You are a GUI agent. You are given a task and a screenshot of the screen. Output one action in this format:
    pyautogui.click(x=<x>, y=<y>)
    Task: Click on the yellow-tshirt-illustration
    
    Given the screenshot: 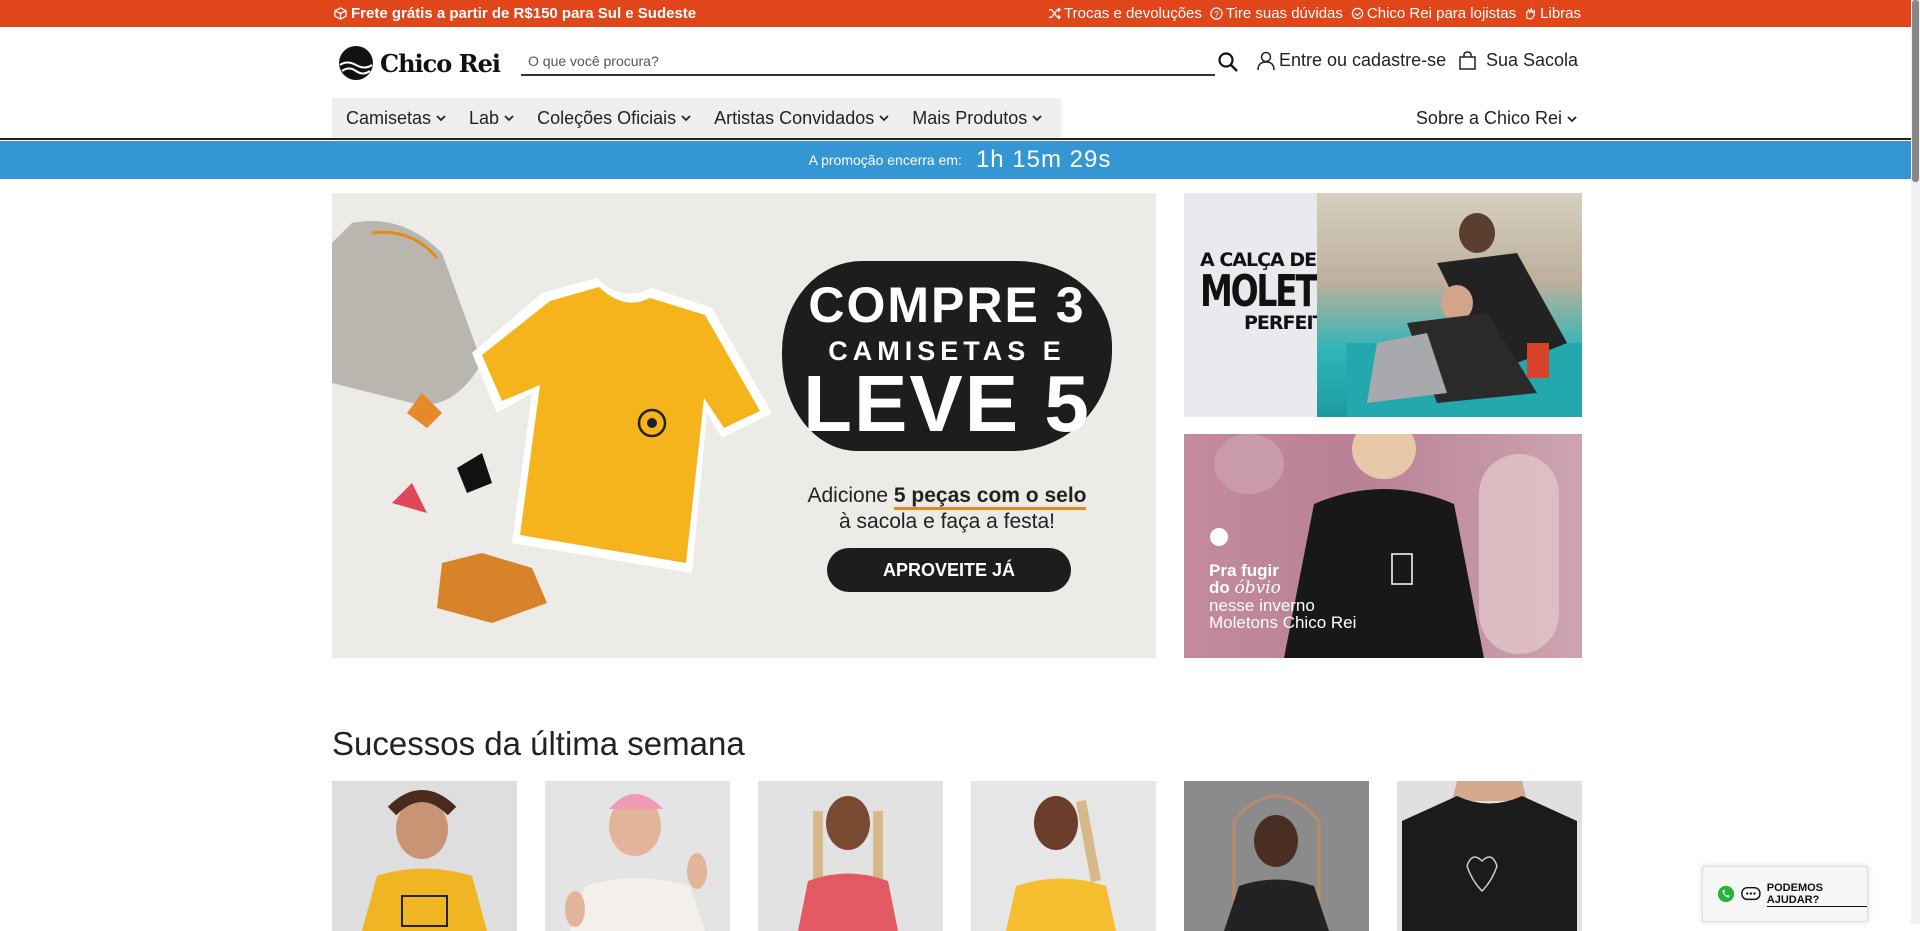 What is the action you would take?
    pyautogui.click(x=622, y=425)
    